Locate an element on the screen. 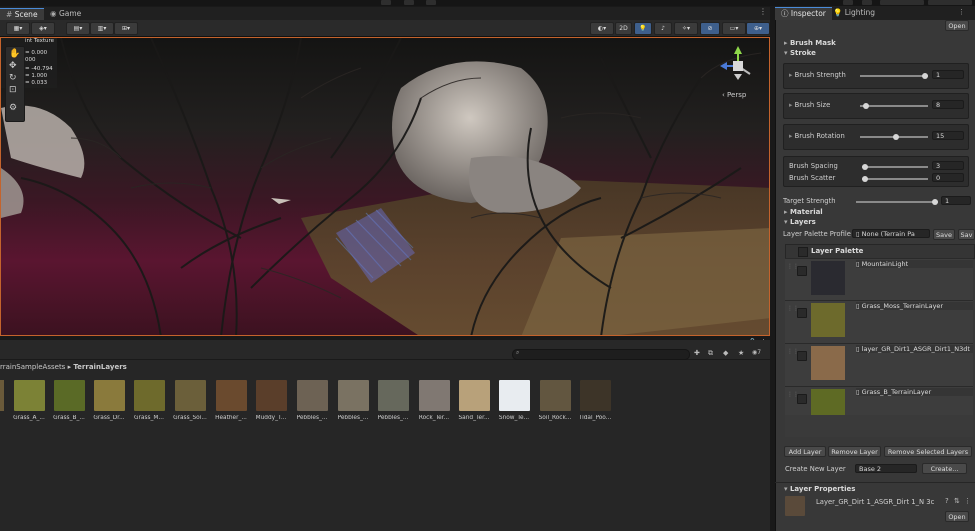  projection-label: ‹ Persp is located at coordinates (734, 95).